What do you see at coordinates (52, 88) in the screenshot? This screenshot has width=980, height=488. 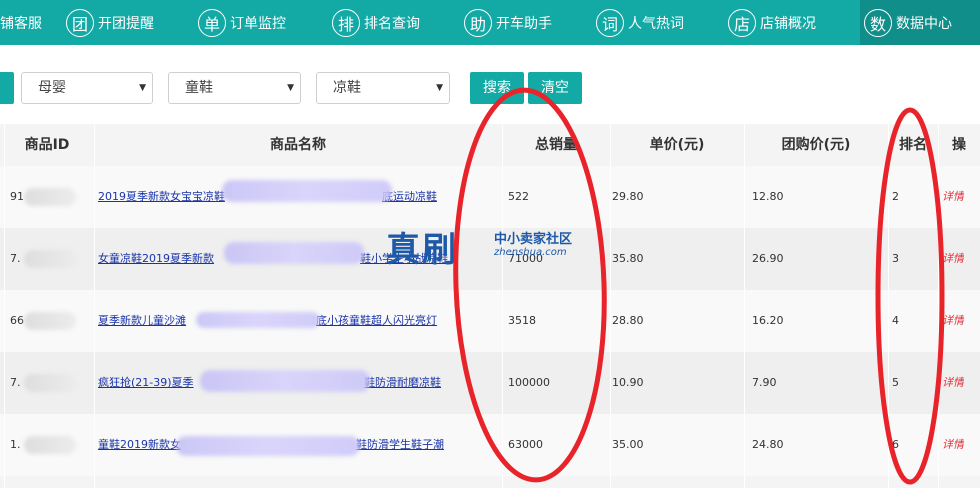 I see `category1-value: 母婴` at bounding box center [52, 88].